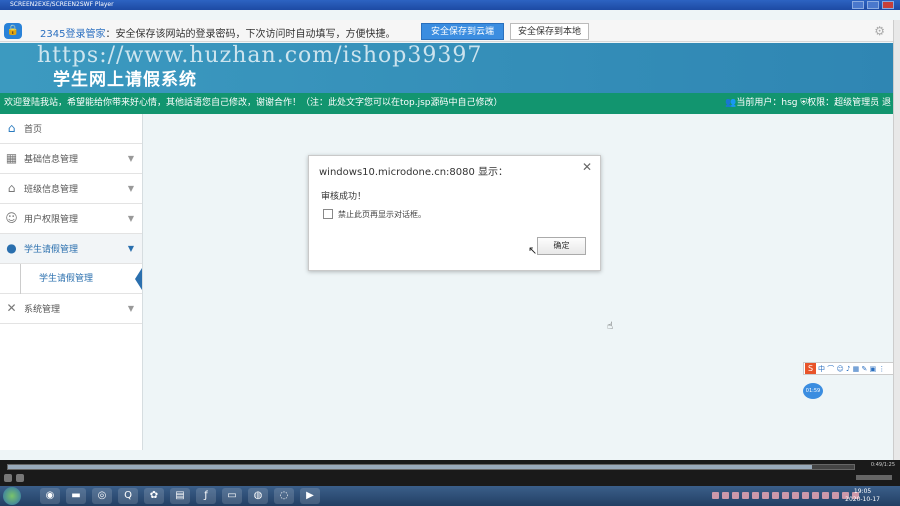  What do you see at coordinates (71, 309) in the screenshot?
I see `sidebar-item-system: ✕ 系统管理 ▼` at bounding box center [71, 309].